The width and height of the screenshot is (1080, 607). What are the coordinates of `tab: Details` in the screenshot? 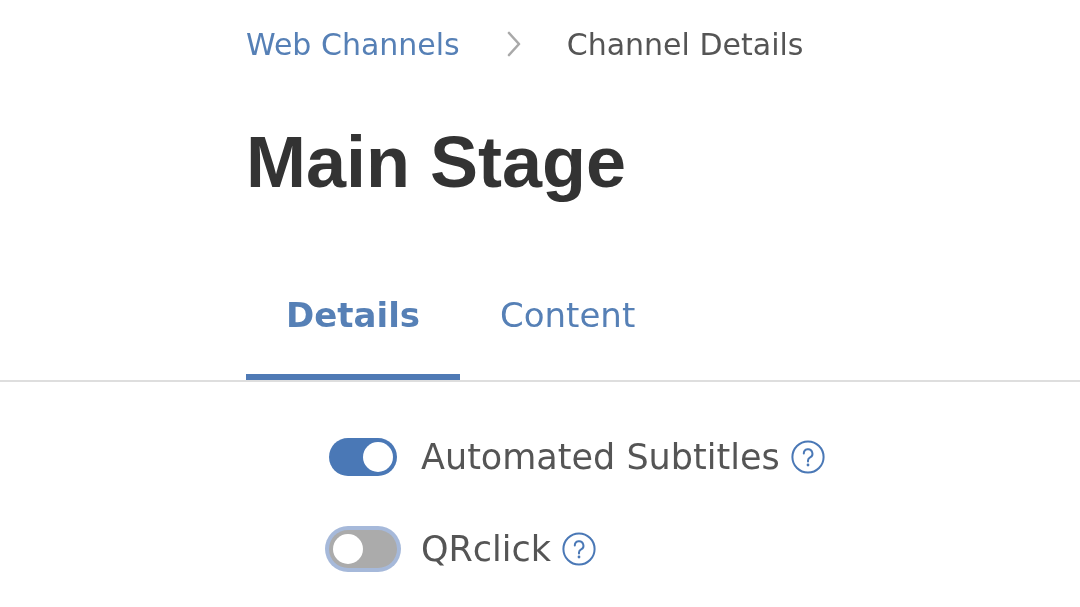 It's located at (353, 327).